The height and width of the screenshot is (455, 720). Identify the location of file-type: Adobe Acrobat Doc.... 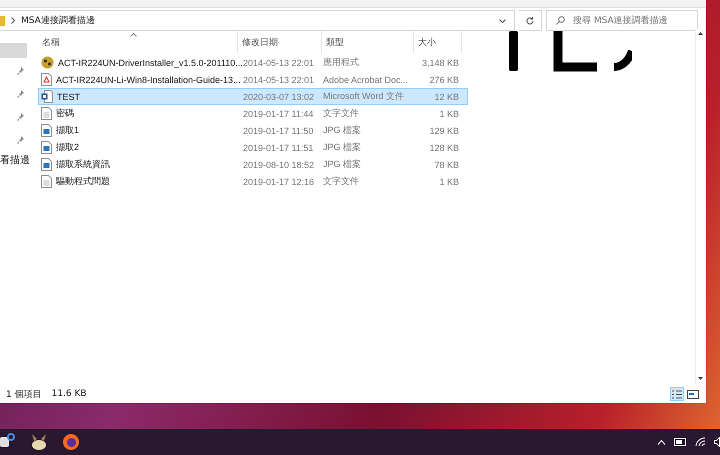
(366, 79).